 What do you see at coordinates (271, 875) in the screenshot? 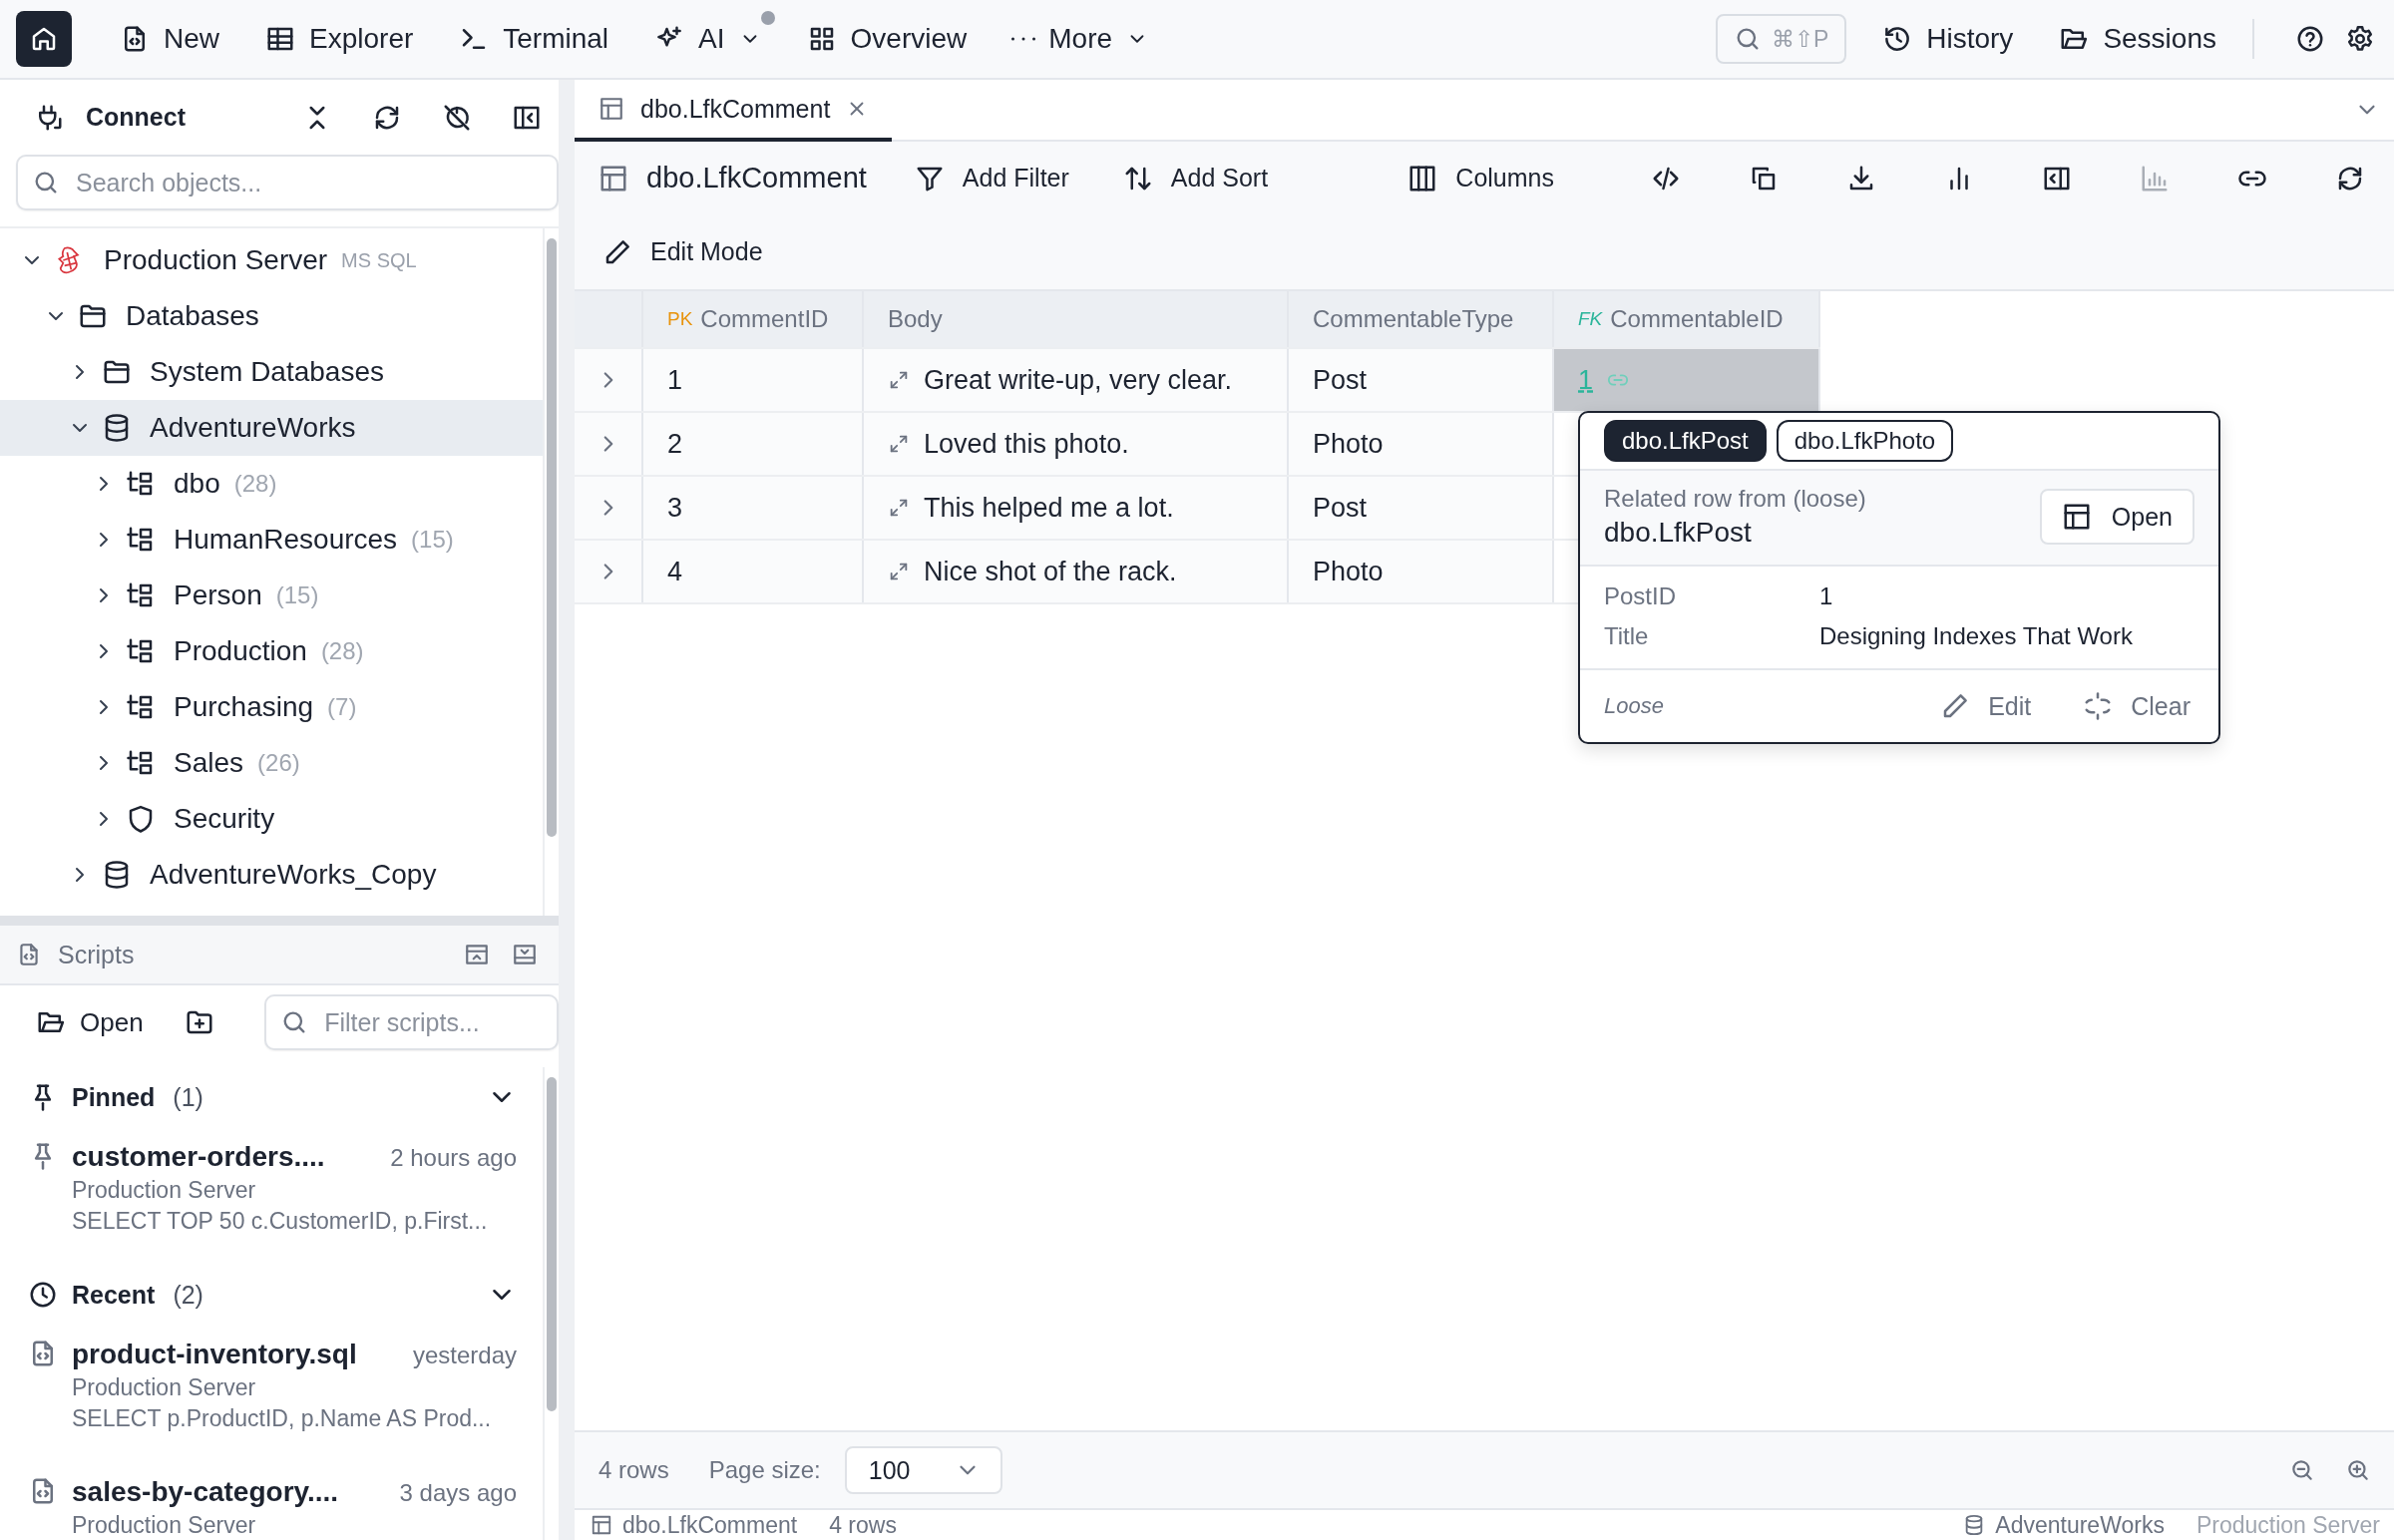
I see `tree-item: AdventureWorks_Copy` at bounding box center [271, 875].